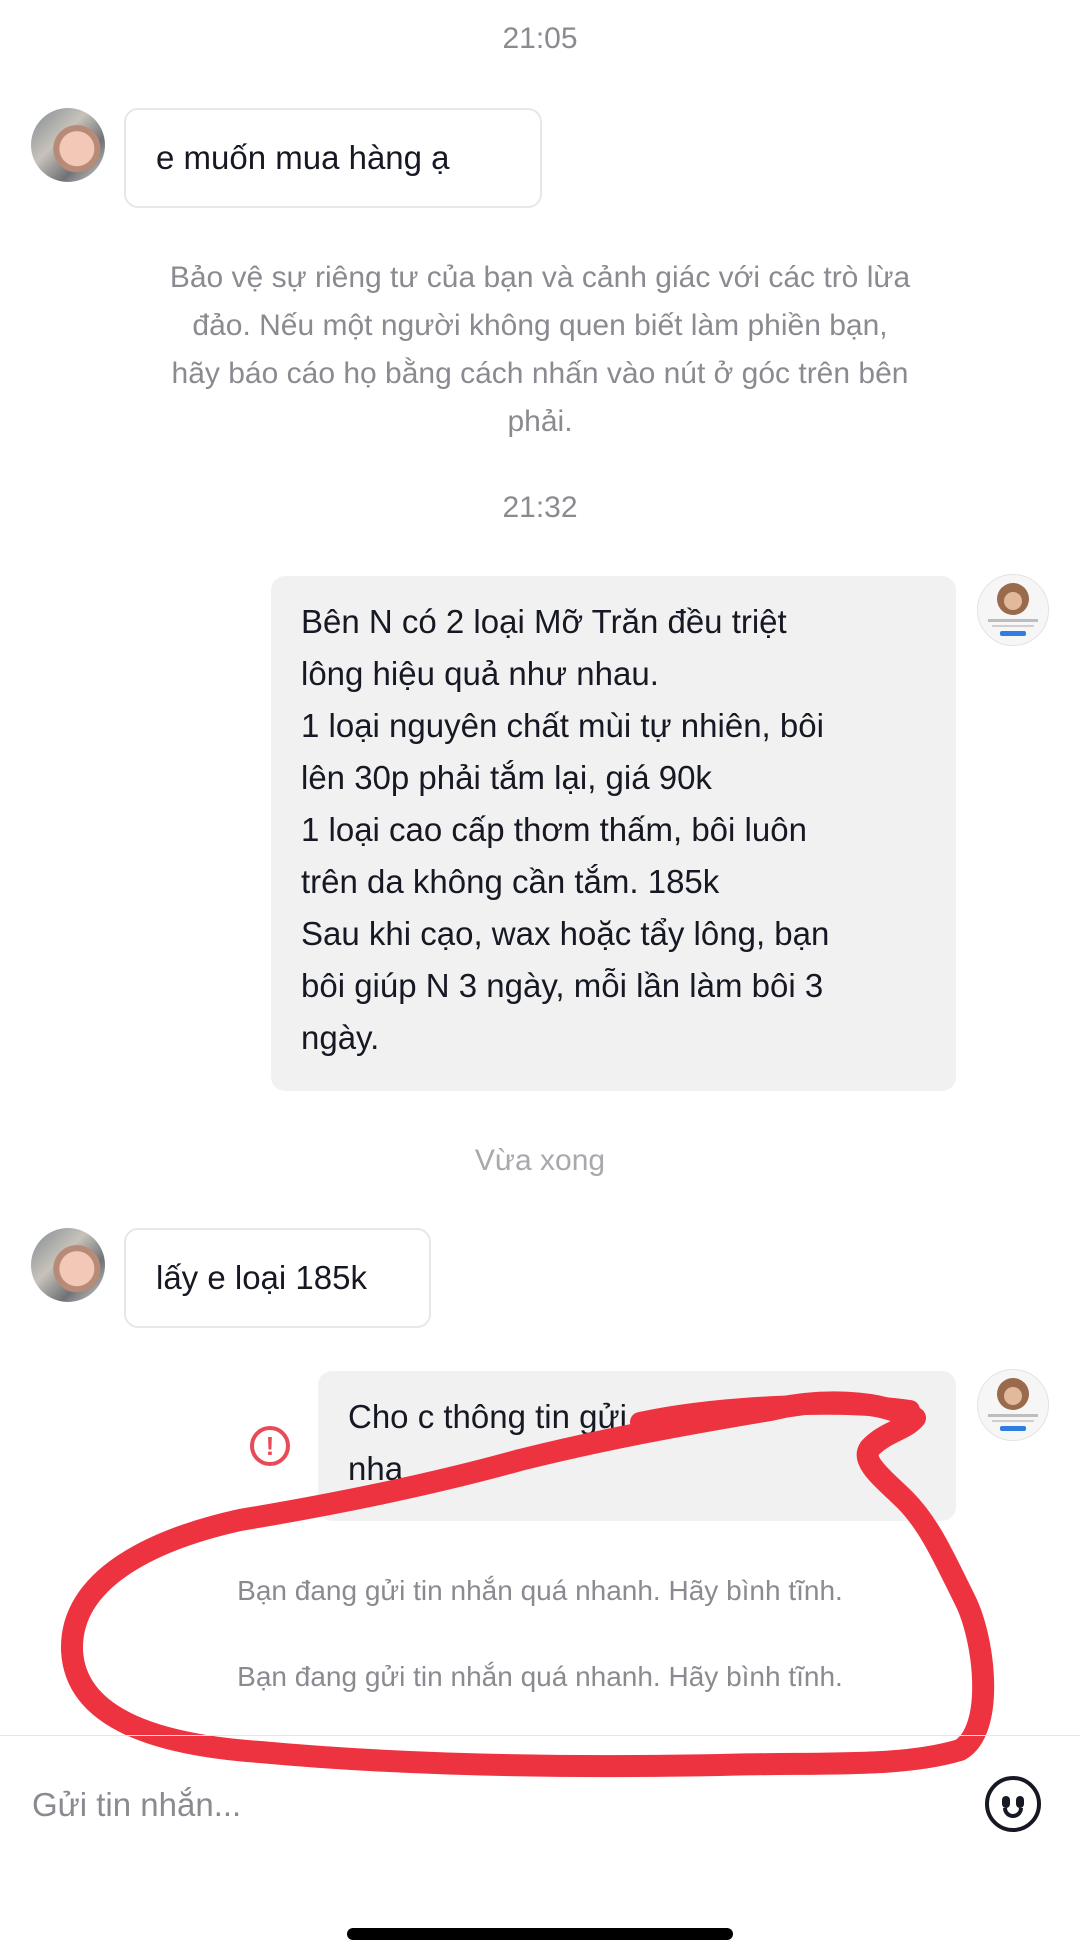  What do you see at coordinates (540, 1735) in the screenshot?
I see `input-divider` at bounding box center [540, 1735].